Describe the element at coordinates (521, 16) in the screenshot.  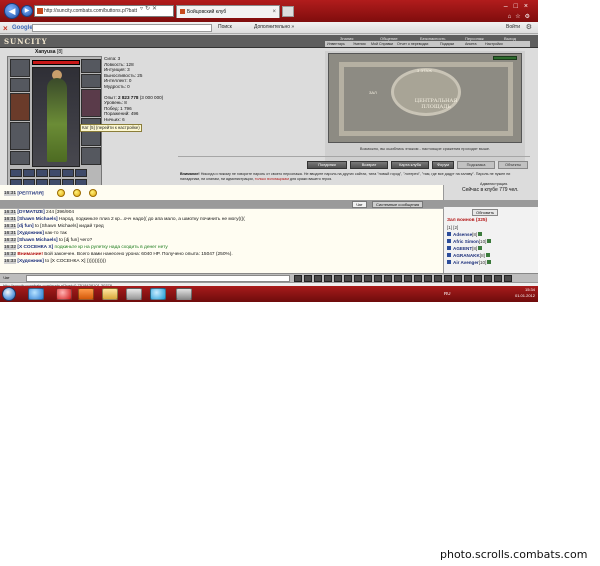
I see `browser-tools-icon: ⌂☆⚙` at that location.